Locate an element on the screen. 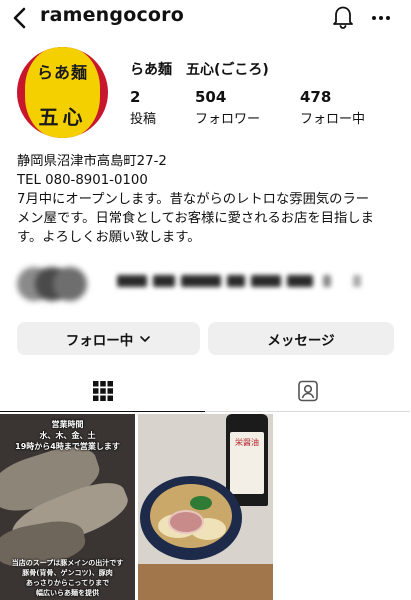  profile-tabs is located at coordinates (205, 392).